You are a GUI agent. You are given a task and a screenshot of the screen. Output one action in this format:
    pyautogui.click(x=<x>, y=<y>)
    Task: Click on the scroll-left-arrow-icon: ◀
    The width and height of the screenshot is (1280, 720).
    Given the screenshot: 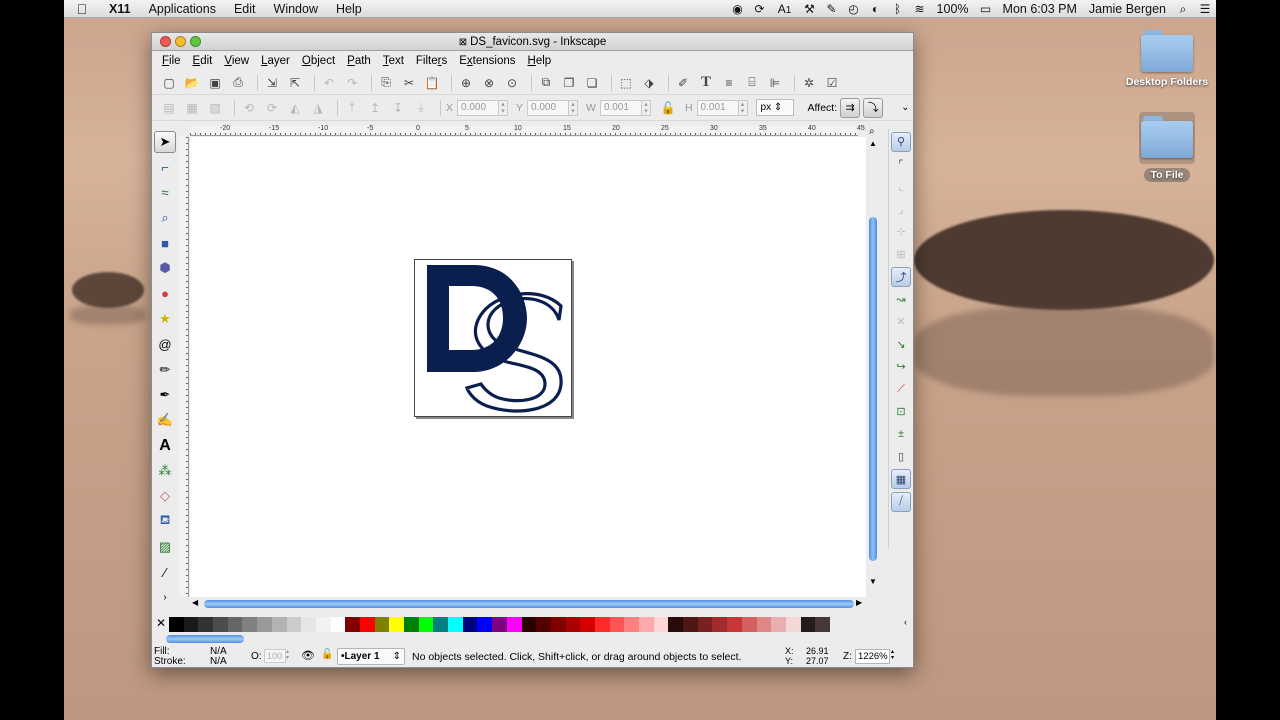 What is the action you would take?
    pyautogui.click(x=195, y=602)
    